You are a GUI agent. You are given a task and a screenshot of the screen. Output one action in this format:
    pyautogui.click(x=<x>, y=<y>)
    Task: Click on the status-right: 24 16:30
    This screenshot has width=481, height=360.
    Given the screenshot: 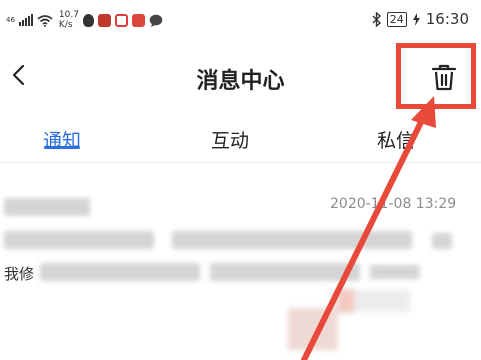 What is the action you would take?
    pyautogui.click(x=420, y=19)
    